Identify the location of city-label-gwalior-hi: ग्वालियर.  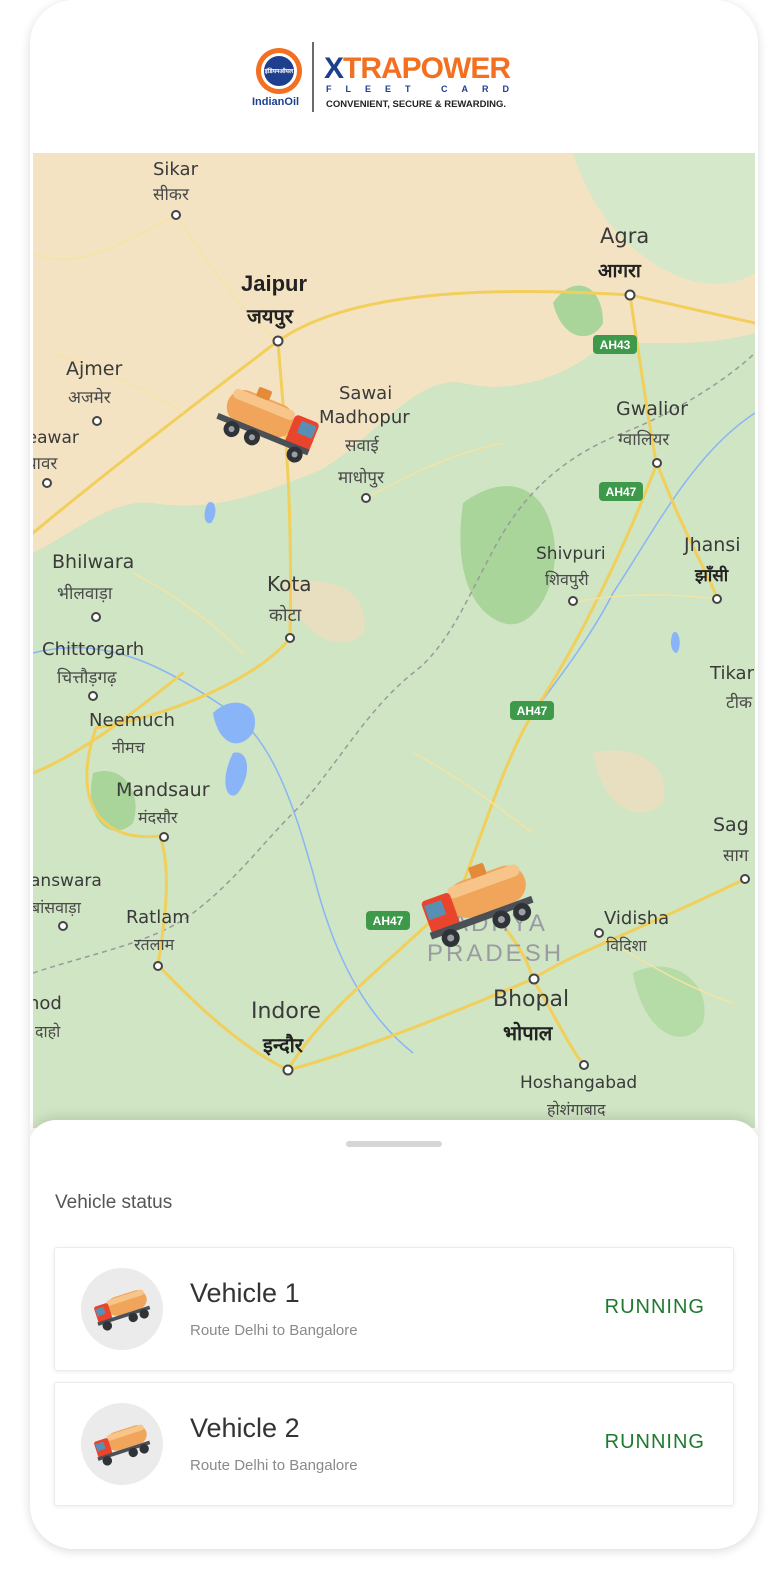
(644, 439).